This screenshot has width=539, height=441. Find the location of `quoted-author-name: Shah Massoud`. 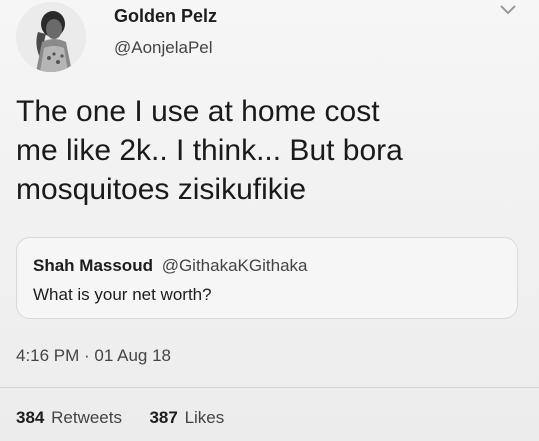

quoted-author-name: Shah Massoud is located at coordinates (93, 265).